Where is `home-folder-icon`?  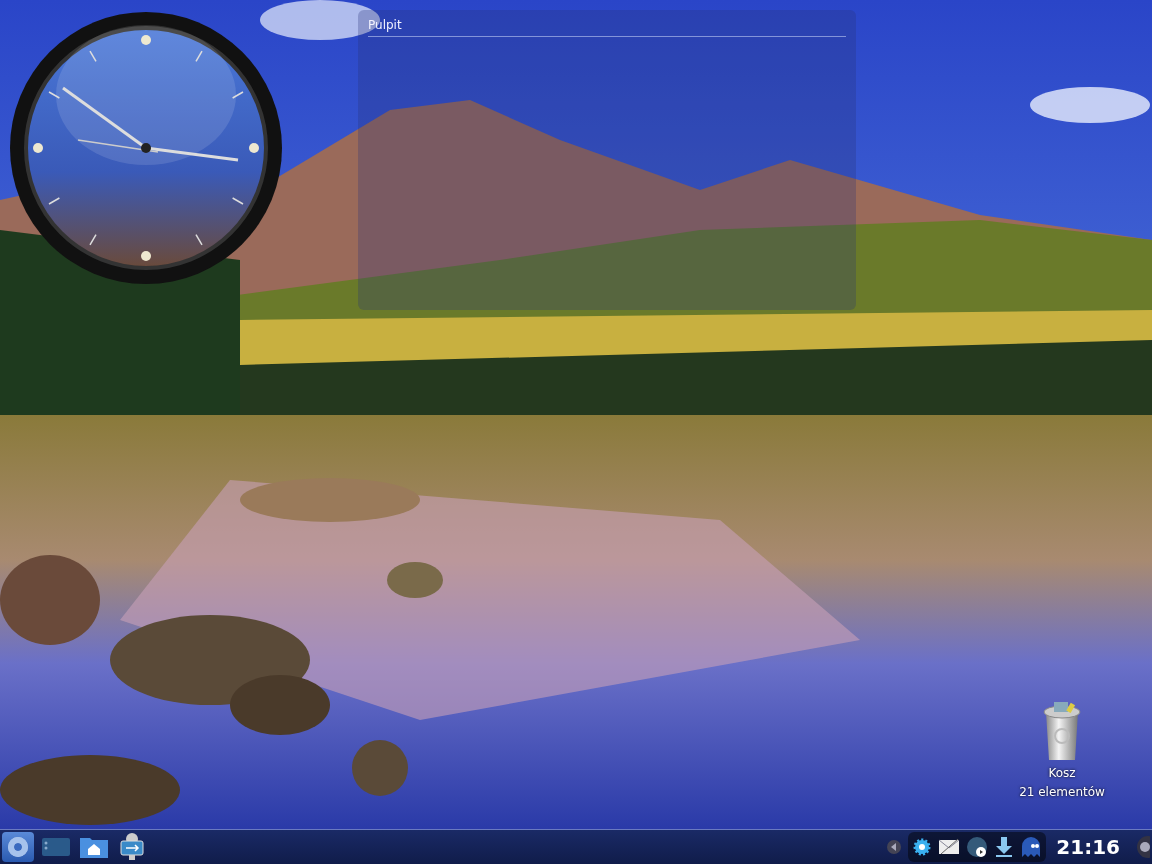 home-folder-icon is located at coordinates (94, 847).